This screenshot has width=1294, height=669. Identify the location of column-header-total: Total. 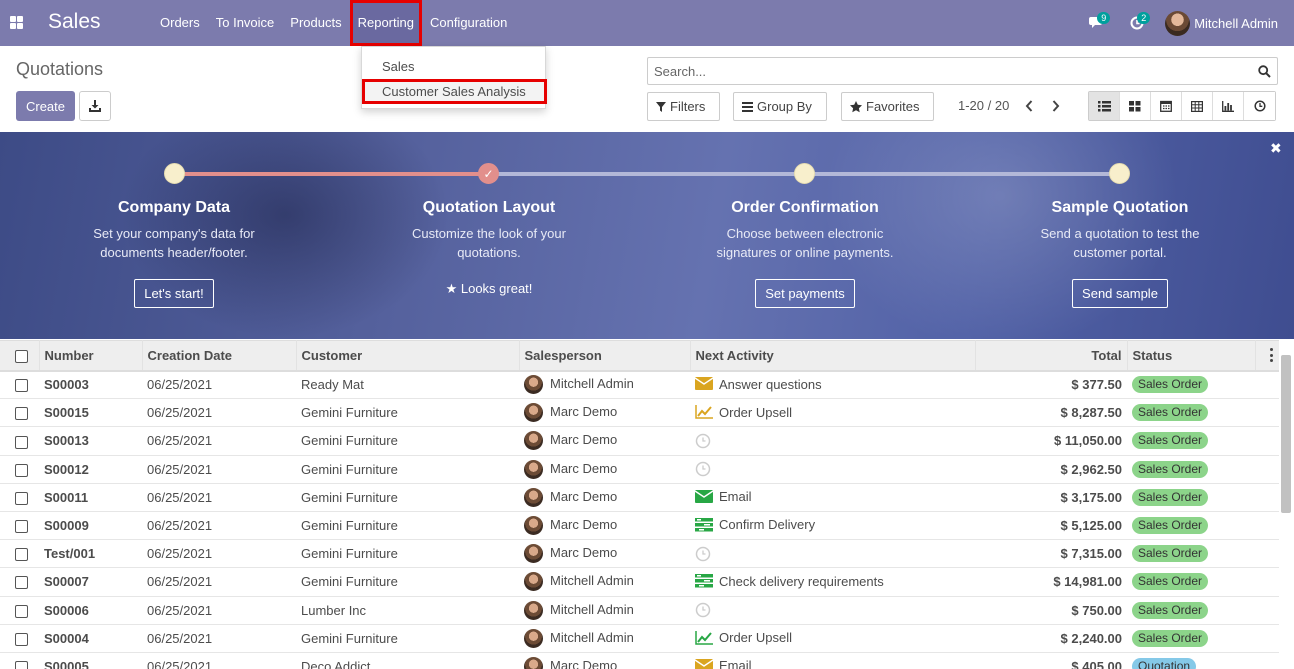
(1051, 356).